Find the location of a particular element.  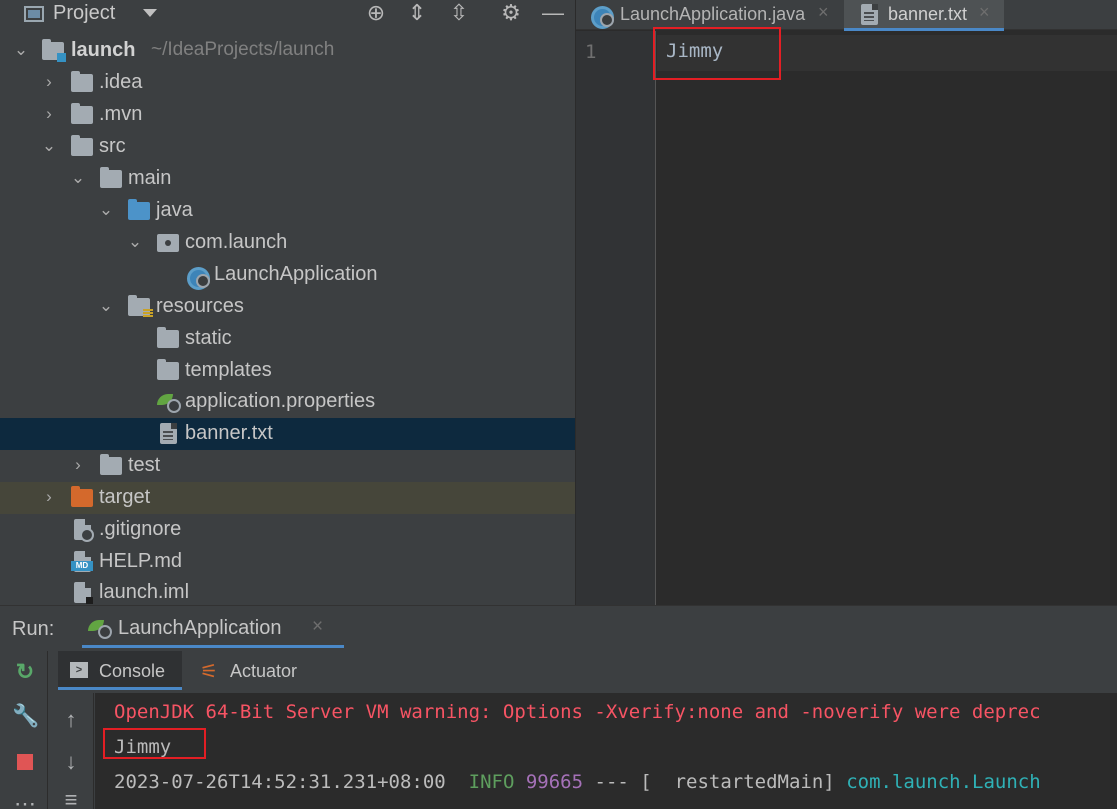

tree-item-launch: ⌄ launch ~/IdeaProjects/launch is located at coordinates (287, 51).